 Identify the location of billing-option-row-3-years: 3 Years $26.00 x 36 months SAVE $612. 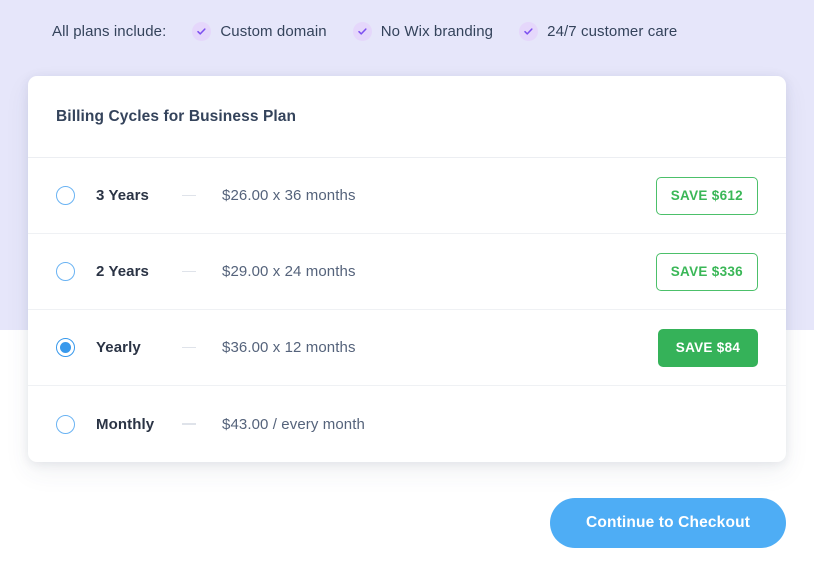
(407, 196).